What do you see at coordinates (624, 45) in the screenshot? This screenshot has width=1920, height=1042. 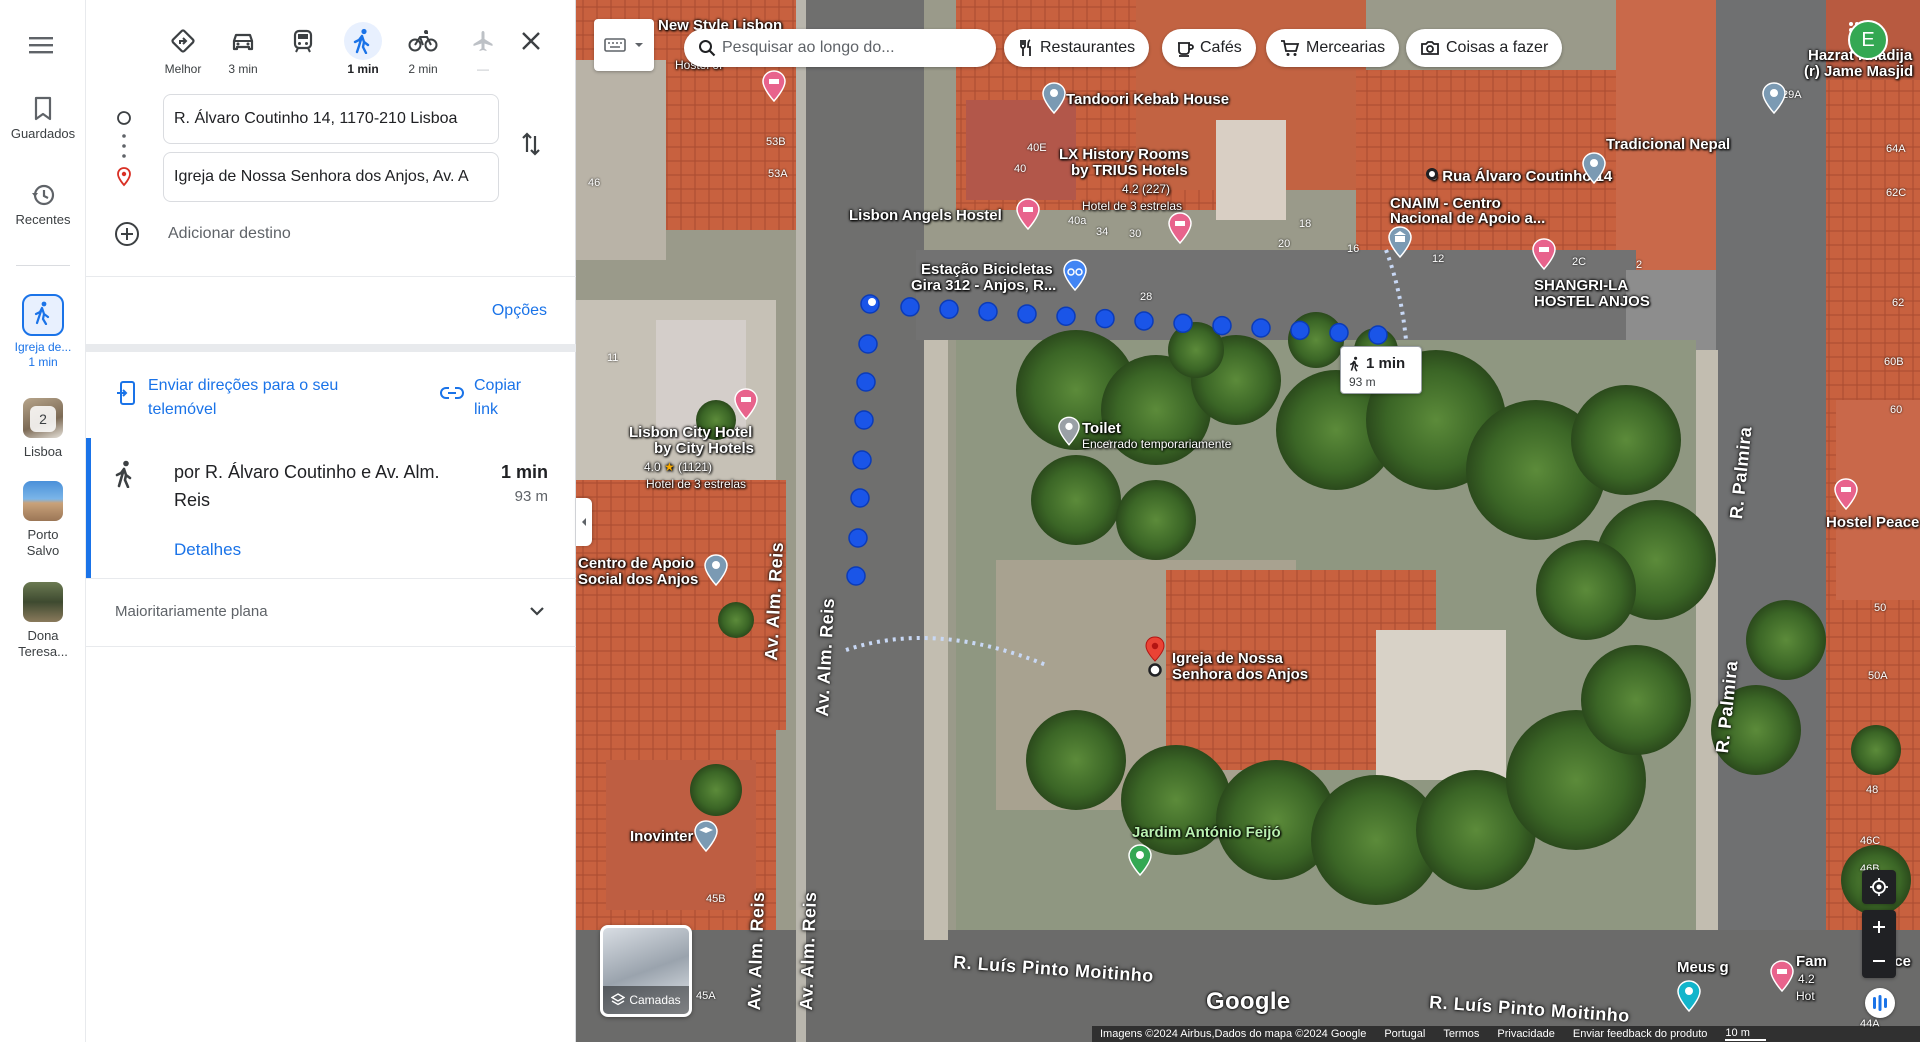 I see `input-tools-button` at bounding box center [624, 45].